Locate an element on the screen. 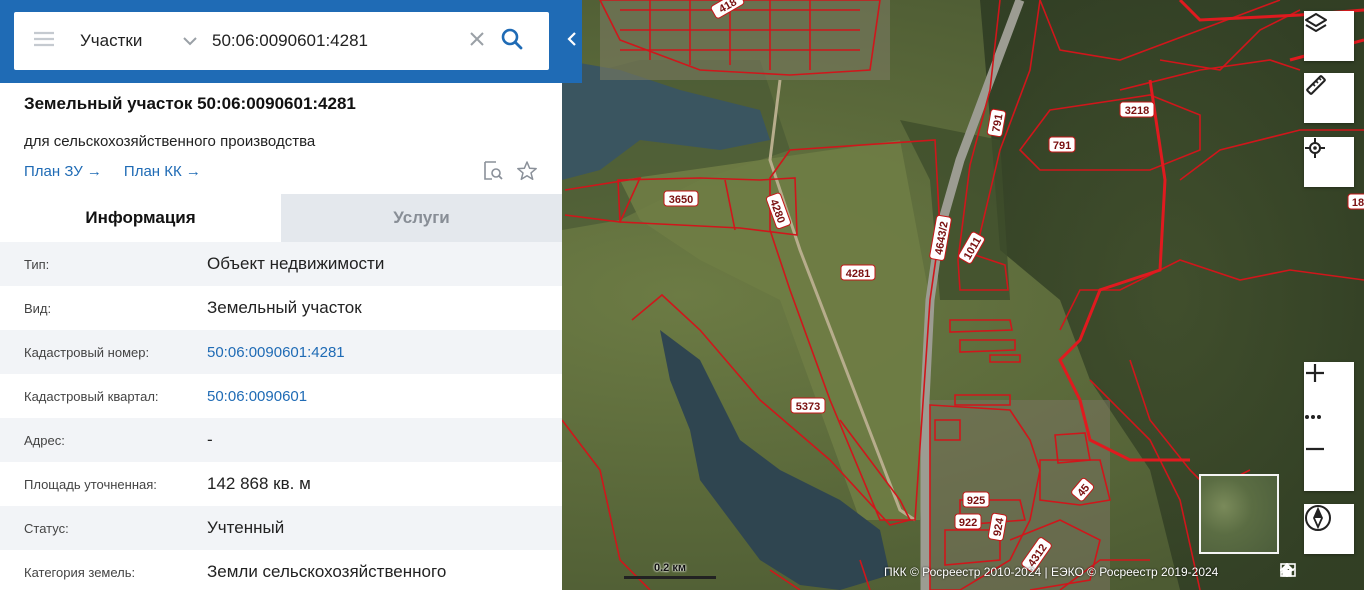  info-value: - is located at coordinates (210, 439).